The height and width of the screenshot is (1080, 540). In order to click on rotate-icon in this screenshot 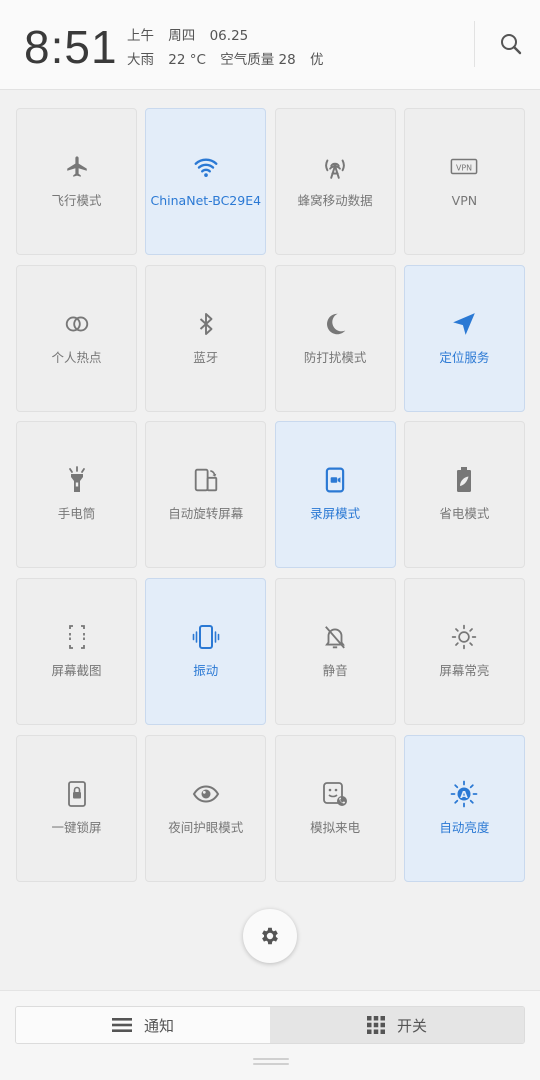, I will do `click(206, 480)`.